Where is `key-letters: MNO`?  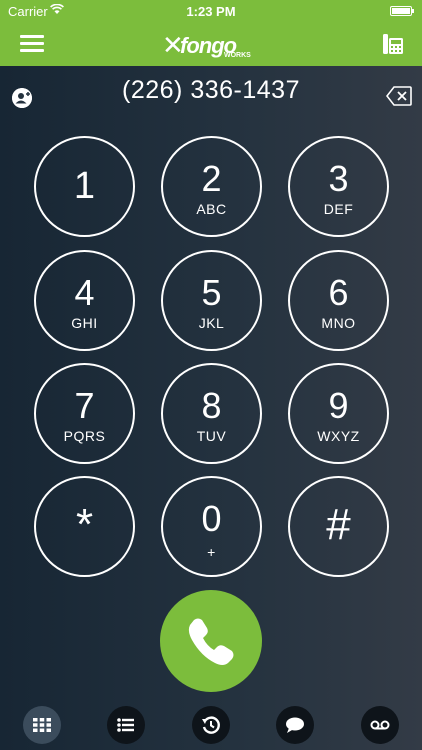 key-letters: MNO is located at coordinates (338, 323).